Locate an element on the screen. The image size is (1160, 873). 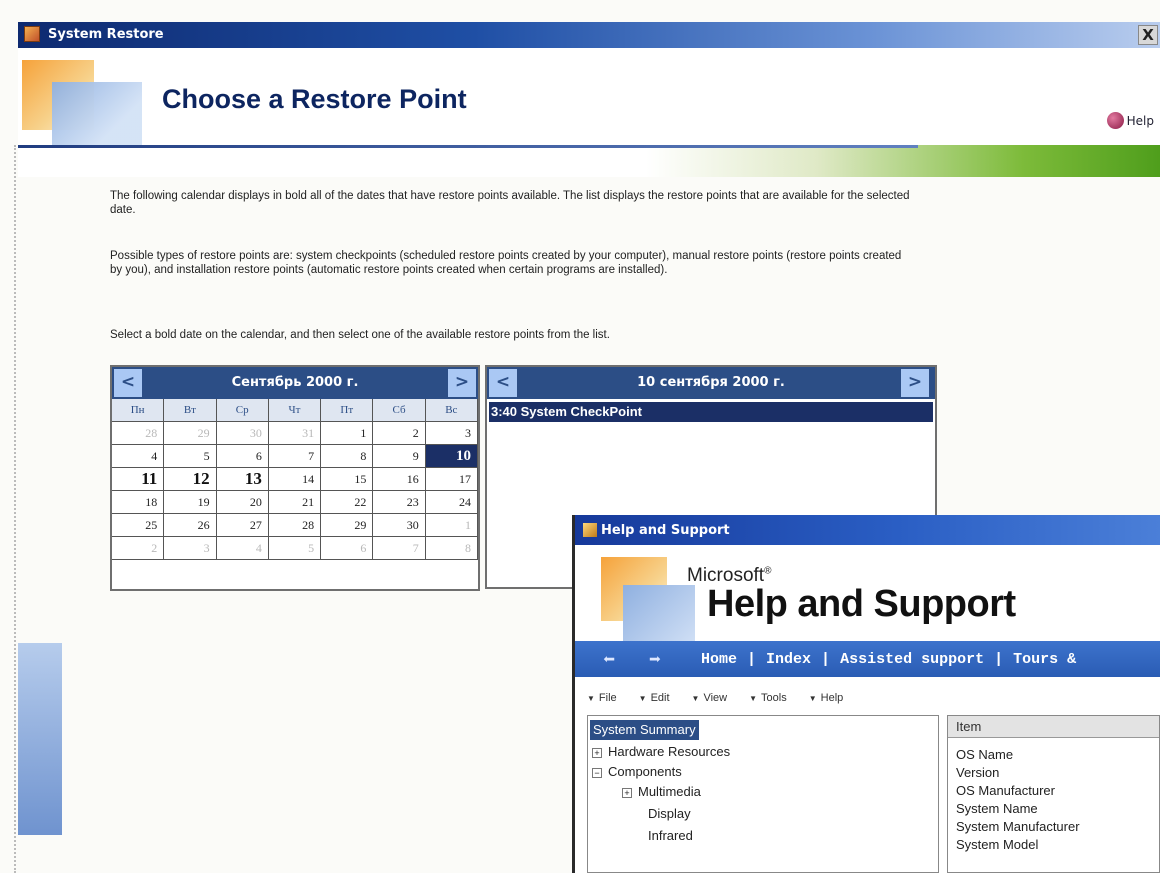
calendar-day-with-restore-point: 12 is located at coordinates (190, 479).